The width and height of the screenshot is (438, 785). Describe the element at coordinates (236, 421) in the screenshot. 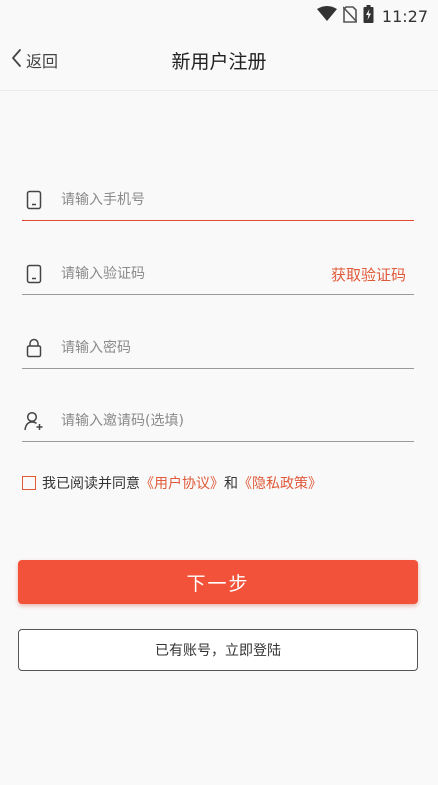

I see `invite-input` at that location.